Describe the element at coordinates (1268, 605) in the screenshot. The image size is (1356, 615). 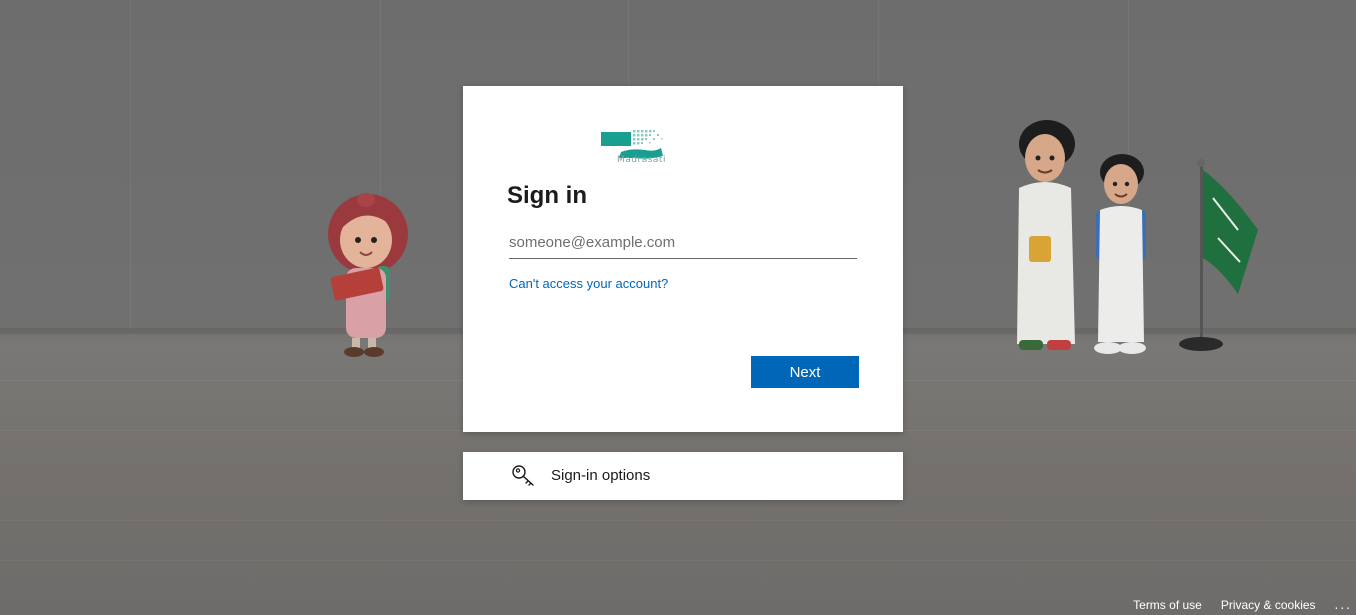
I see `privacy-cookies-link: Privacy & cookies` at that location.